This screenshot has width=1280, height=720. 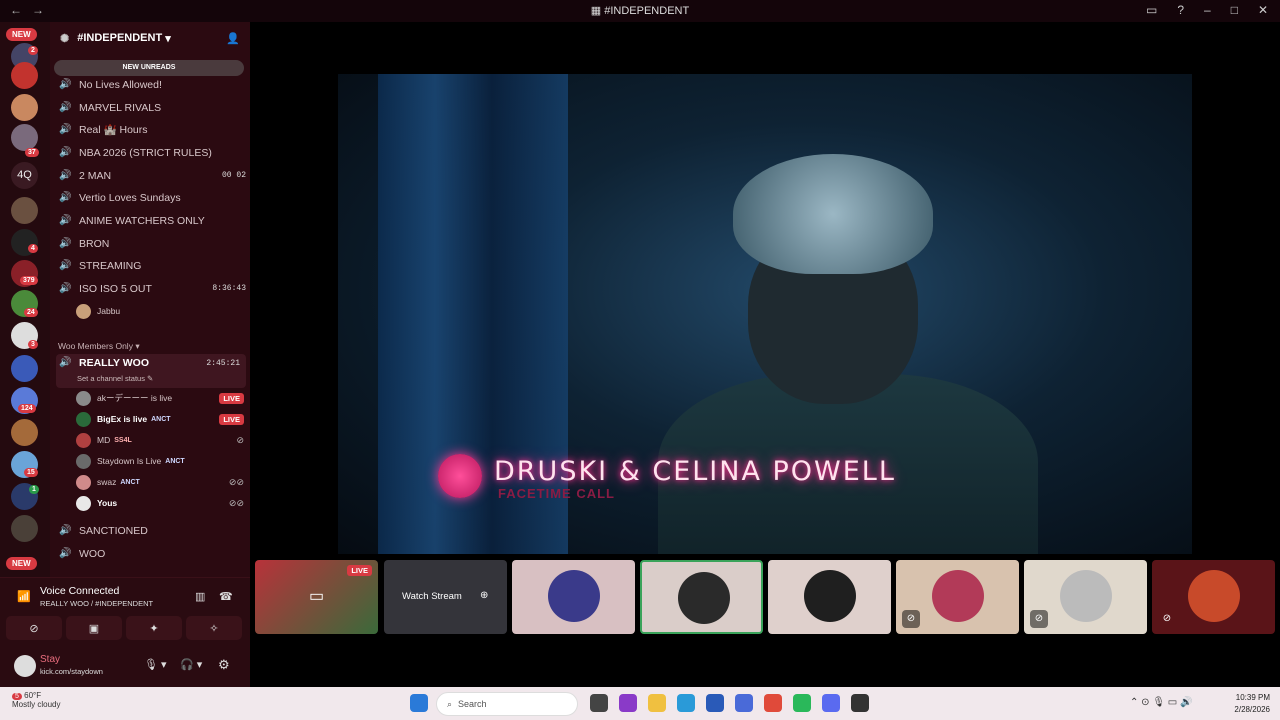 I want to click on disconnect-icon: ☎, so click(x=226, y=596).